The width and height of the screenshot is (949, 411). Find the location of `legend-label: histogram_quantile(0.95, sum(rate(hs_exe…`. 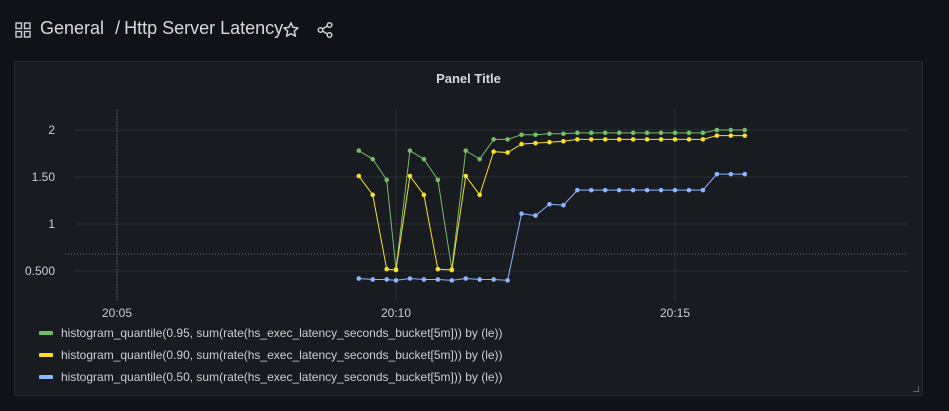

legend-label: histogram_quantile(0.95, sum(rate(hs_exe… is located at coordinates (282, 333).